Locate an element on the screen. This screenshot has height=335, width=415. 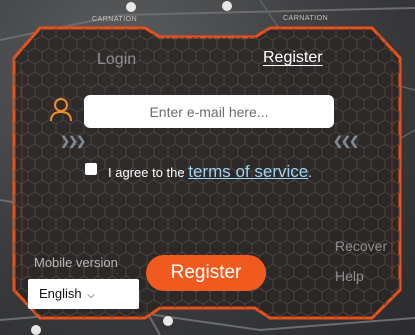
agree-checkbox is located at coordinates (91, 169).